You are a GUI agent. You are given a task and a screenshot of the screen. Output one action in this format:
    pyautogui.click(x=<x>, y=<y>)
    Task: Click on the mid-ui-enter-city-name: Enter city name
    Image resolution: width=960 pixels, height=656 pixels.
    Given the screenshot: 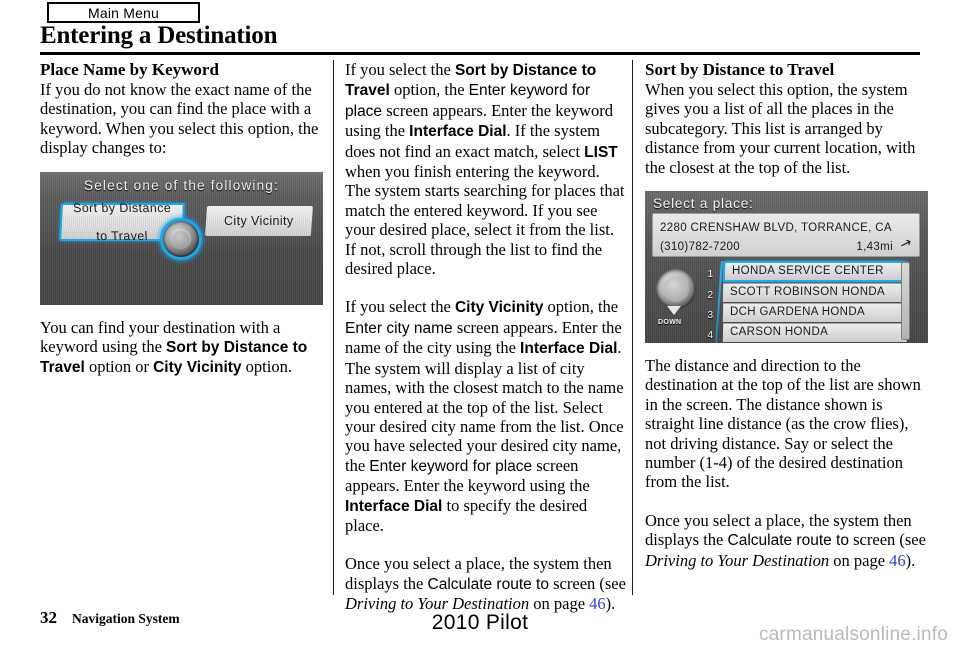 What is the action you would take?
    pyautogui.click(x=399, y=328)
    